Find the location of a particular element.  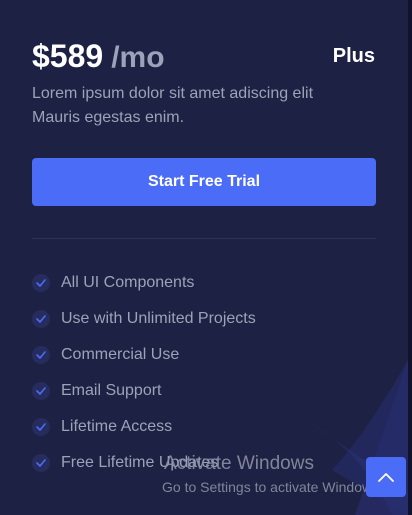

chevron-up-icon is located at coordinates (386, 477).